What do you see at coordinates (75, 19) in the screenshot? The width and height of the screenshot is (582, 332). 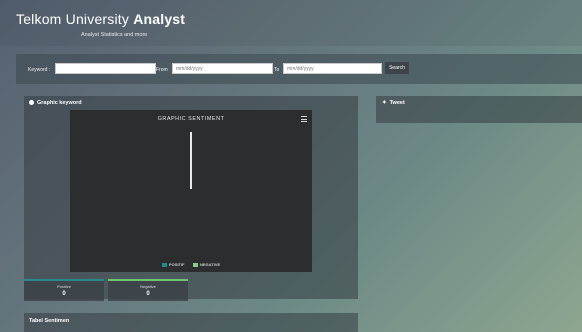 I see `brand-text: Telkom University` at bounding box center [75, 19].